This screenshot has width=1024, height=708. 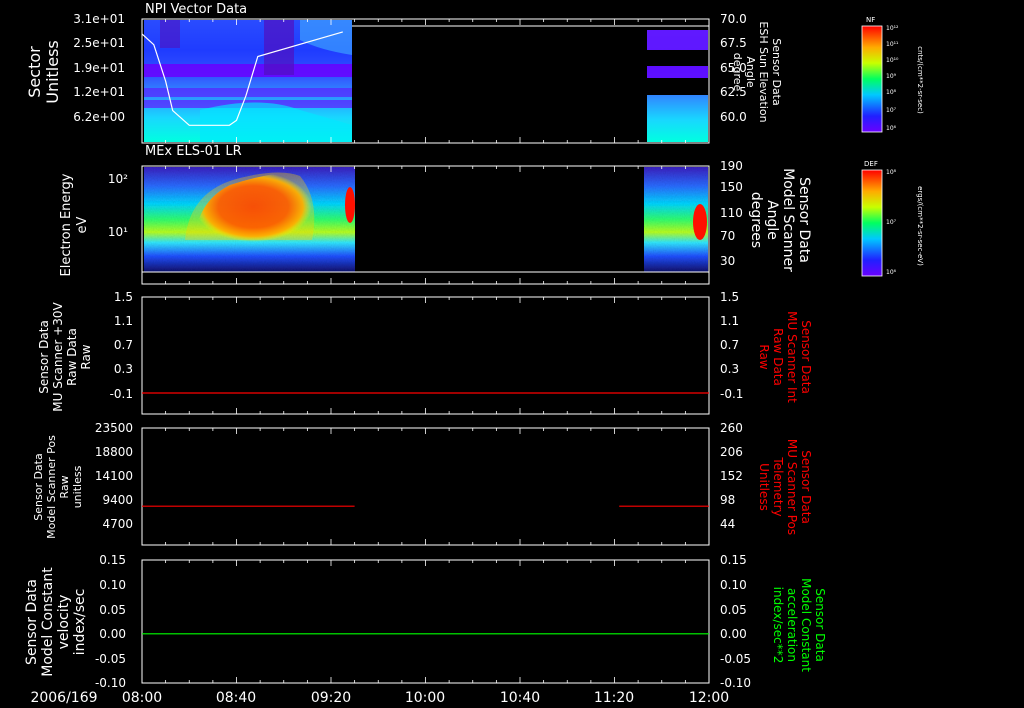 I want to click on tick-label: 10¹, so click(x=118, y=232).